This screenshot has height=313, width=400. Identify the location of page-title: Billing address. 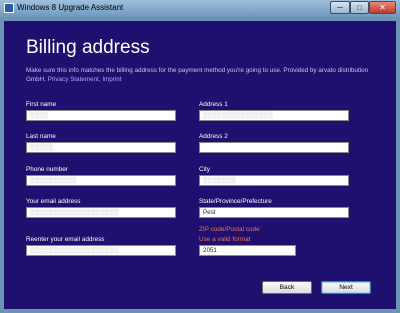
(88, 47).